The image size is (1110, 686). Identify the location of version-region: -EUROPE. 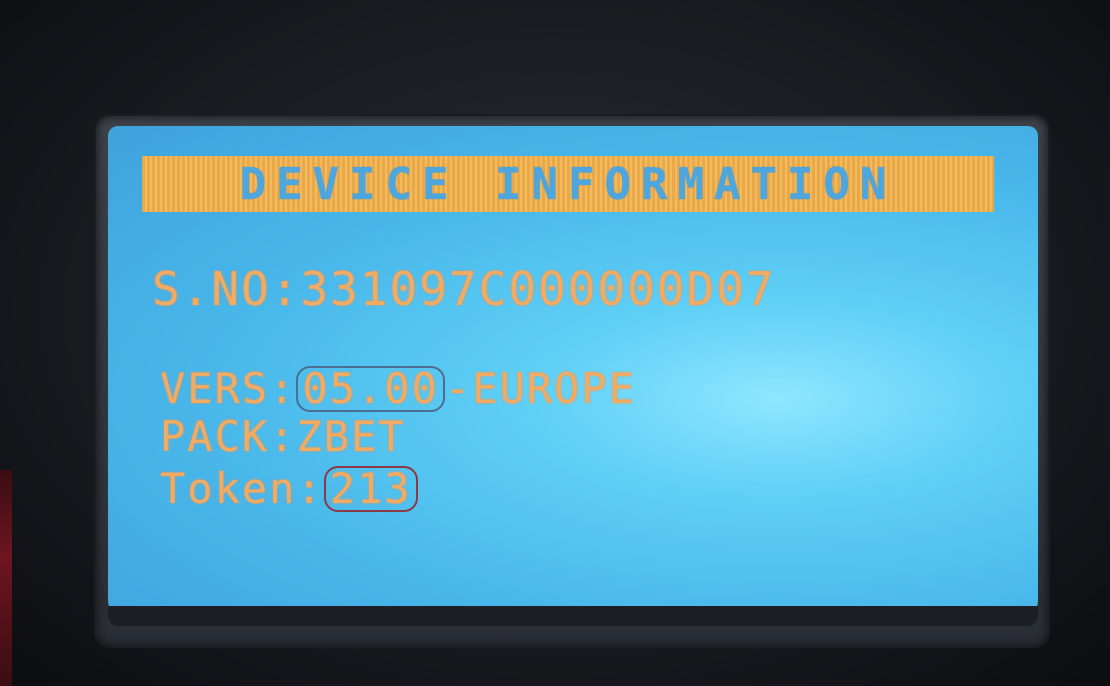
(540, 388).